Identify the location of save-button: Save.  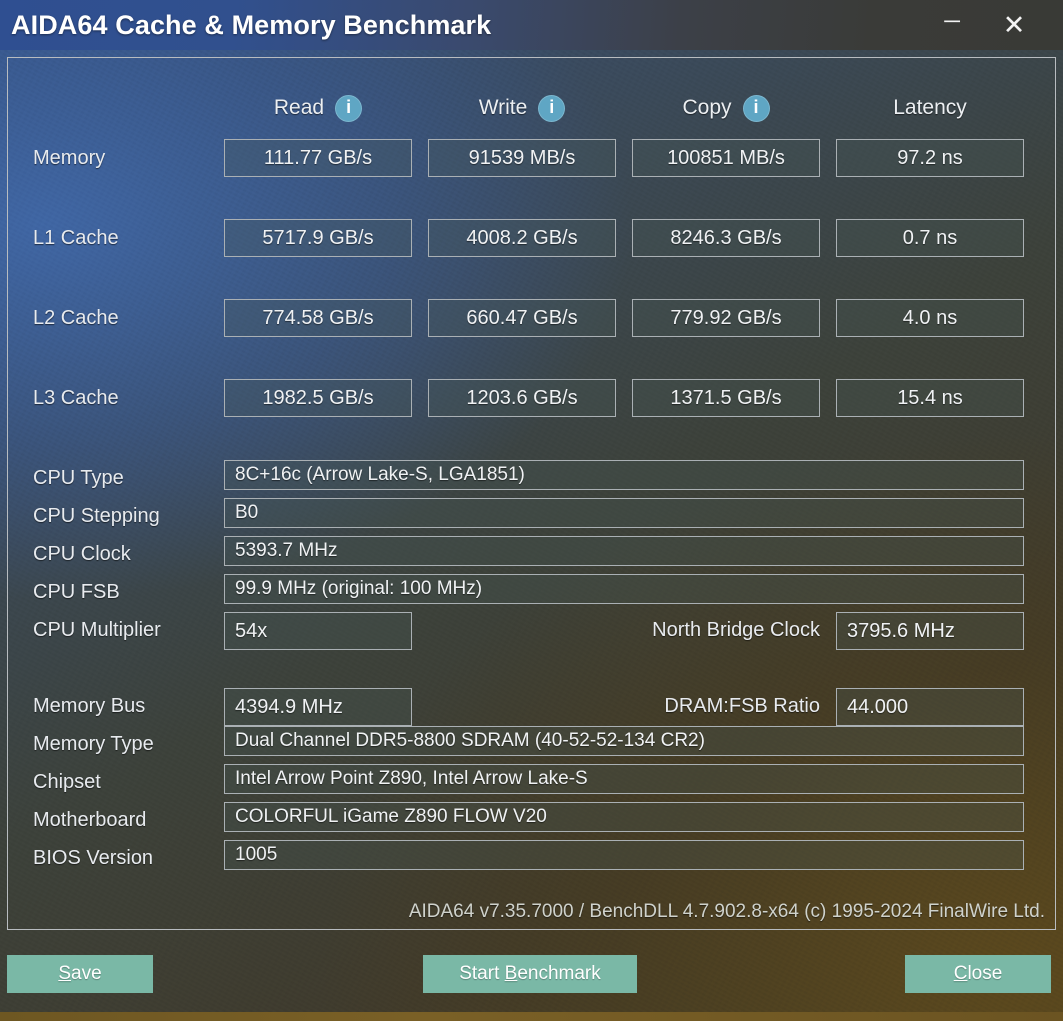
(80, 974).